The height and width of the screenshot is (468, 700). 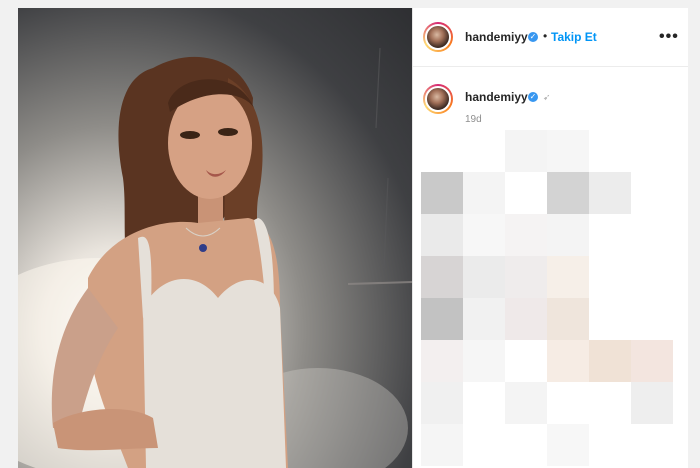 What do you see at coordinates (533, 37) in the screenshot?
I see `verified-badge-icon: ✓` at bounding box center [533, 37].